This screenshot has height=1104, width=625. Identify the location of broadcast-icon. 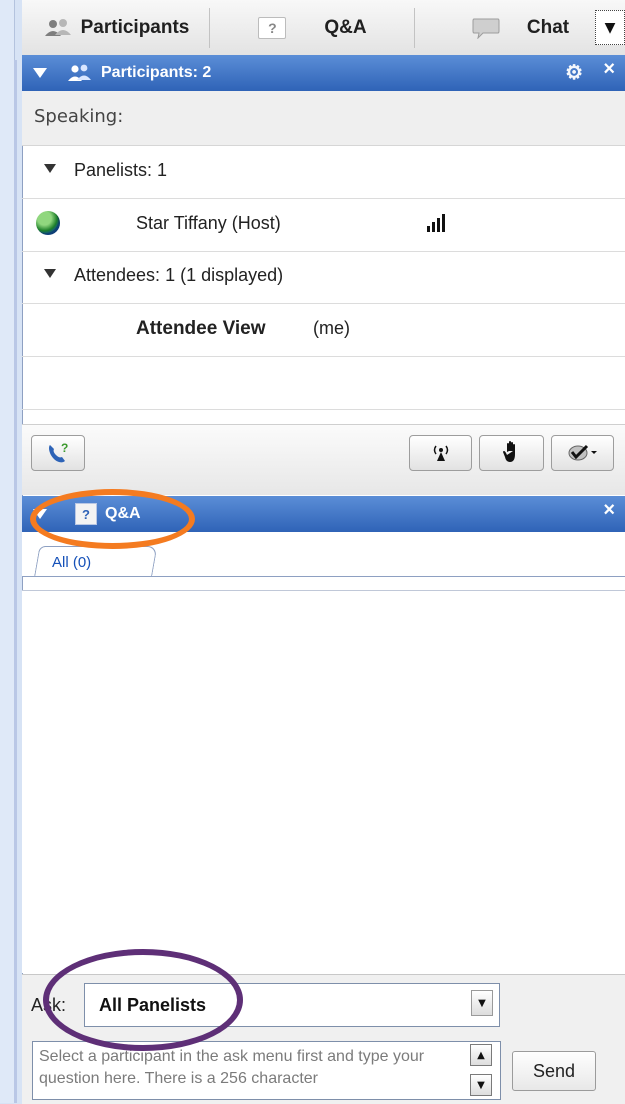
(440, 453).